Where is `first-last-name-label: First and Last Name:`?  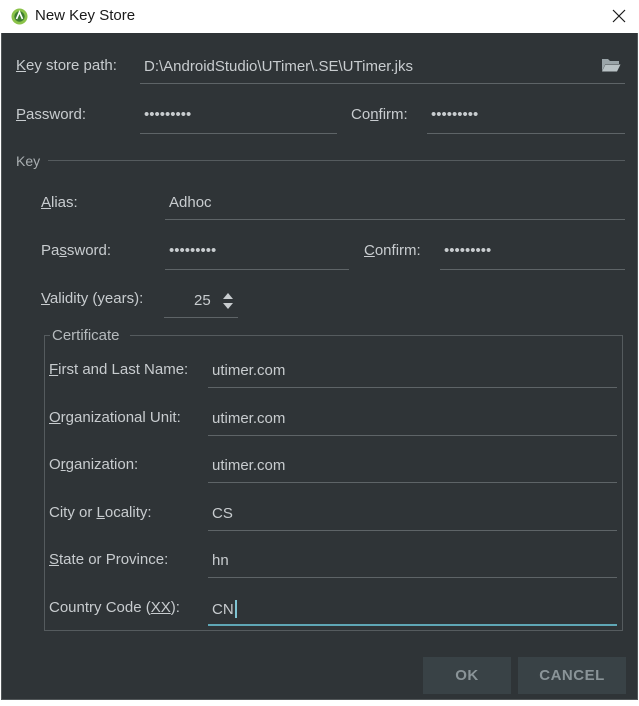 first-last-name-label: First and Last Name: is located at coordinates (119, 369).